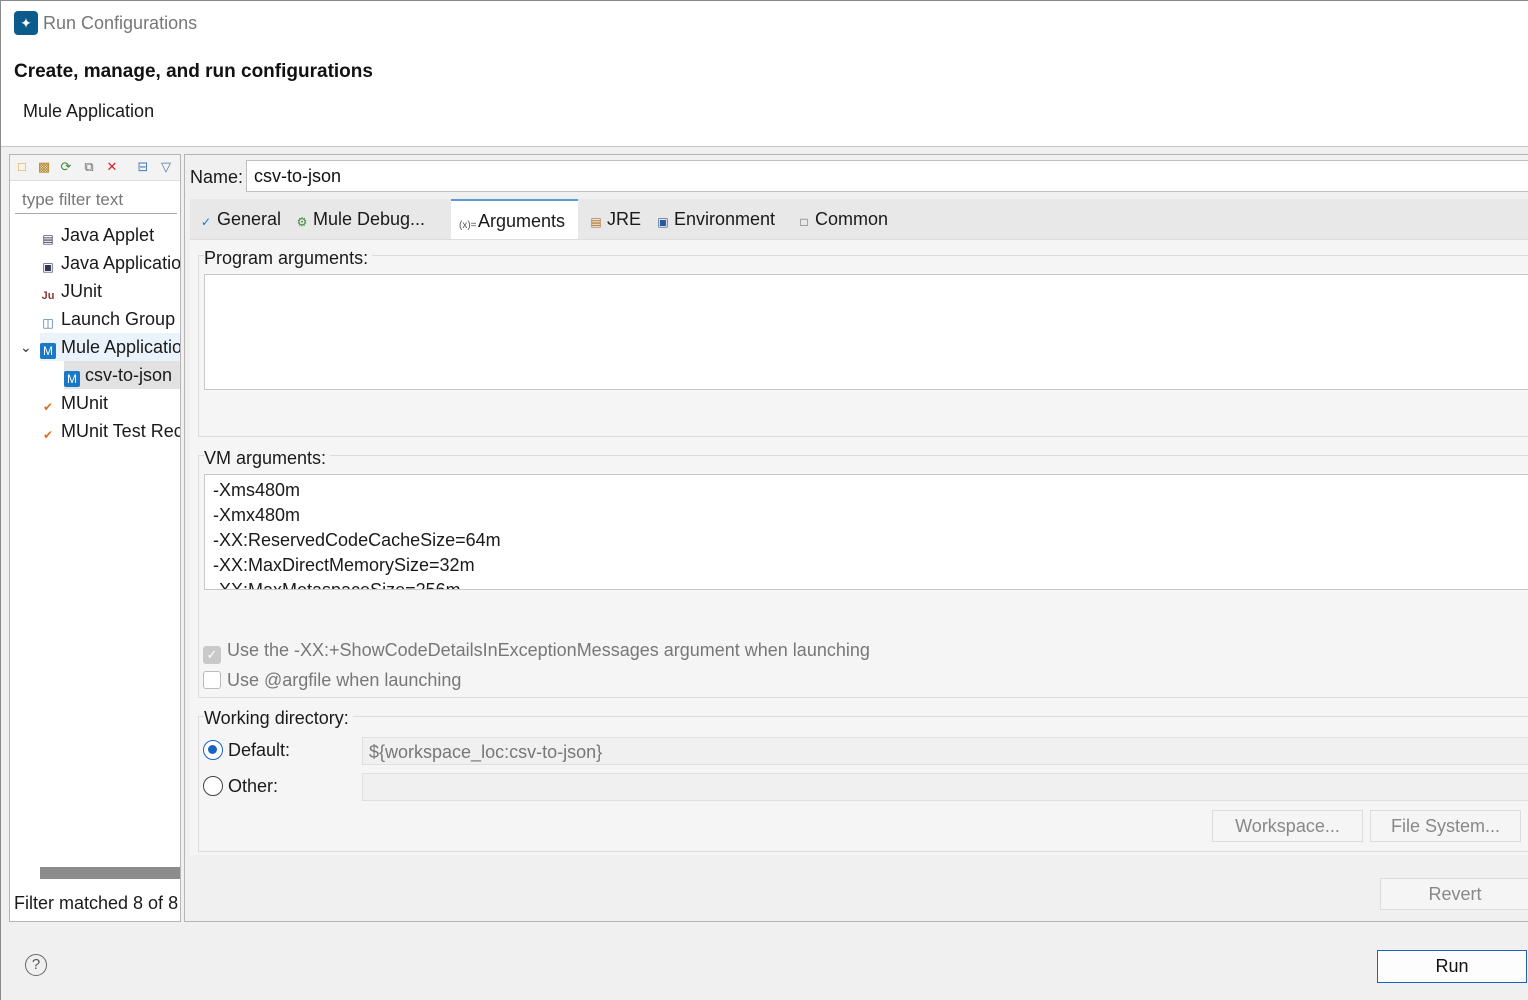 This screenshot has width=1528, height=1000. What do you see at coordinates (945, 787) in the screenshot?
I see `other-directory-field` at bounding box center [945, 787].